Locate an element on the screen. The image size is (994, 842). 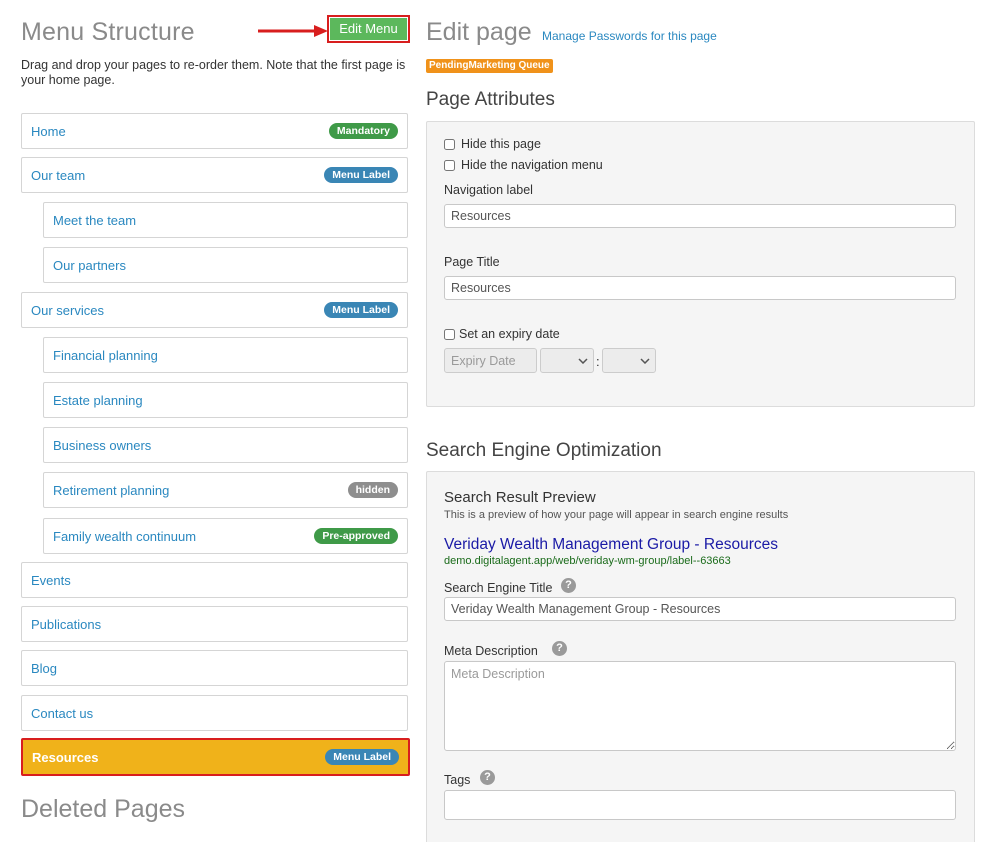
page-title-heading: Page Title is located at coordinates (472, 262).